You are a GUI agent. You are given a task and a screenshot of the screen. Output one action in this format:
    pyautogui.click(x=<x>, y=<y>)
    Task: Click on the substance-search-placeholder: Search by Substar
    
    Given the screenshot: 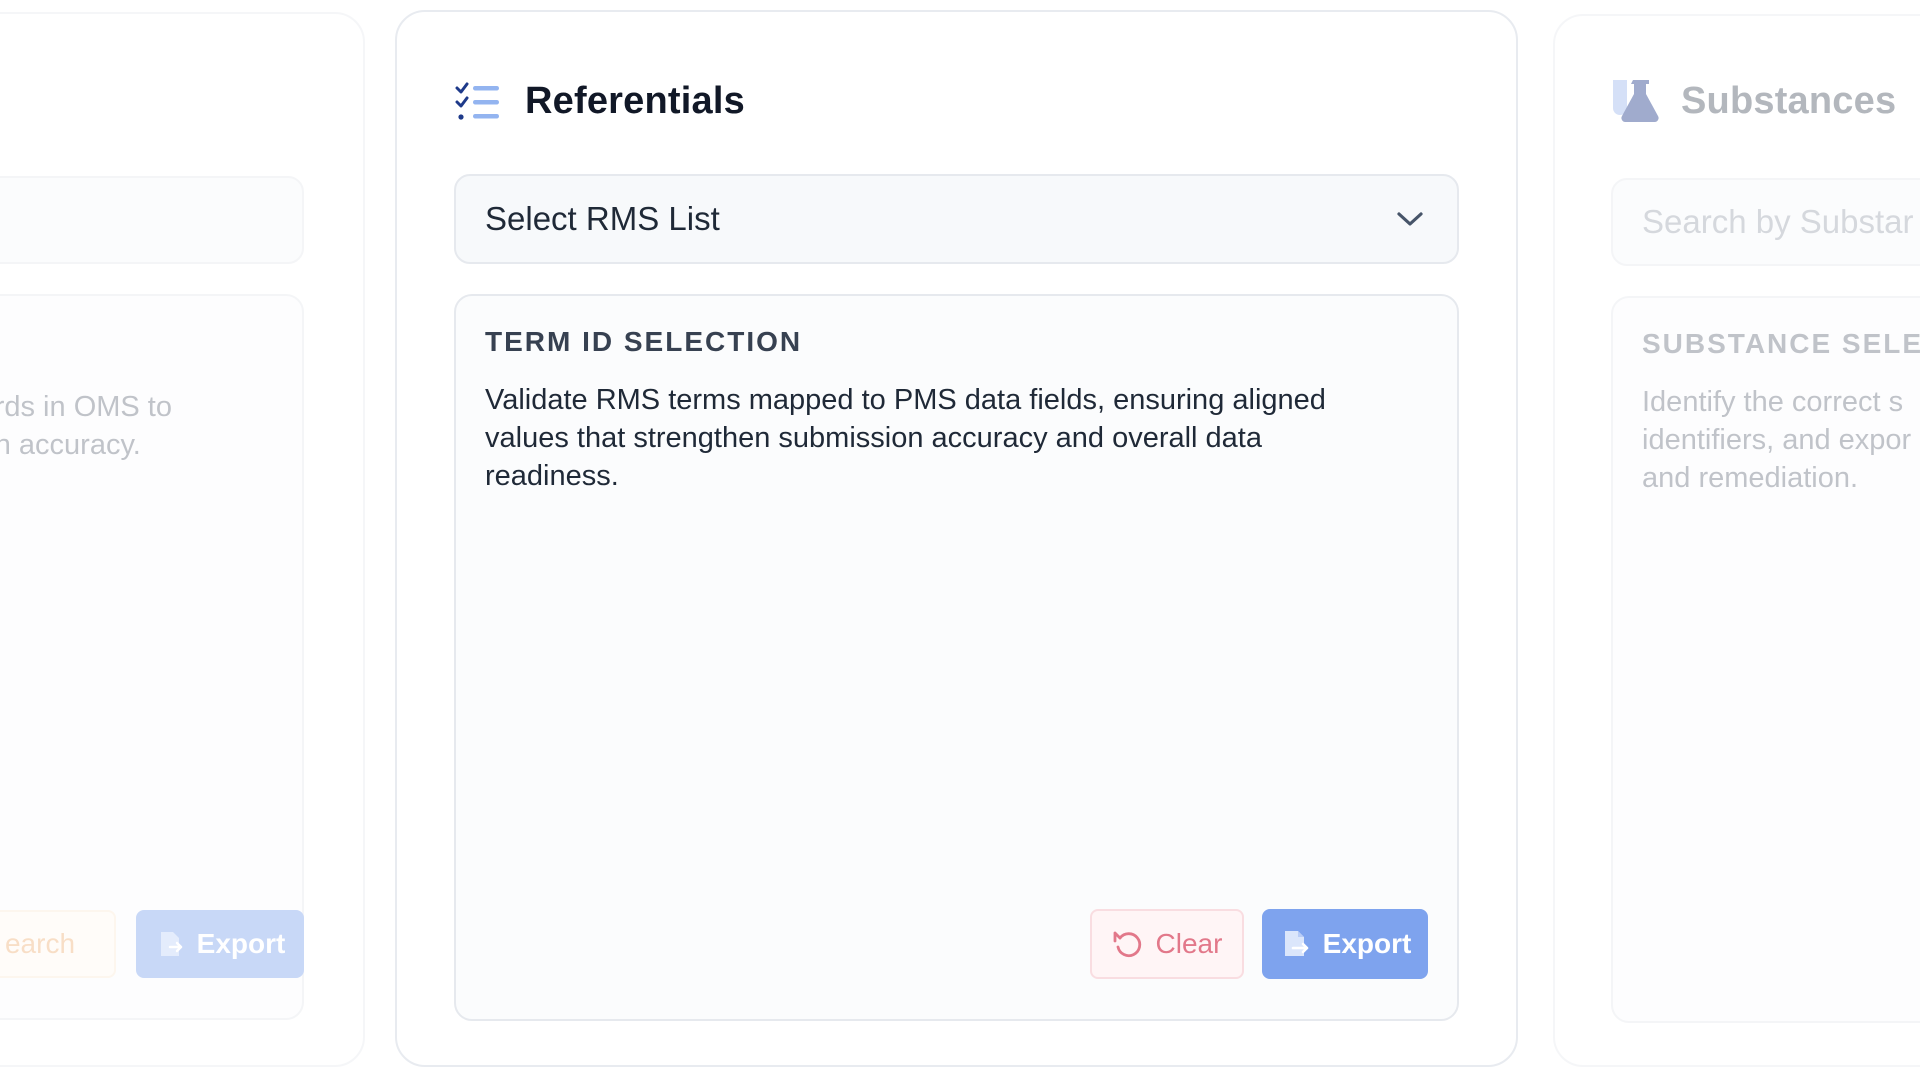 What is the action you would take?
    pyautogui.click(x=1778, y=221)
    